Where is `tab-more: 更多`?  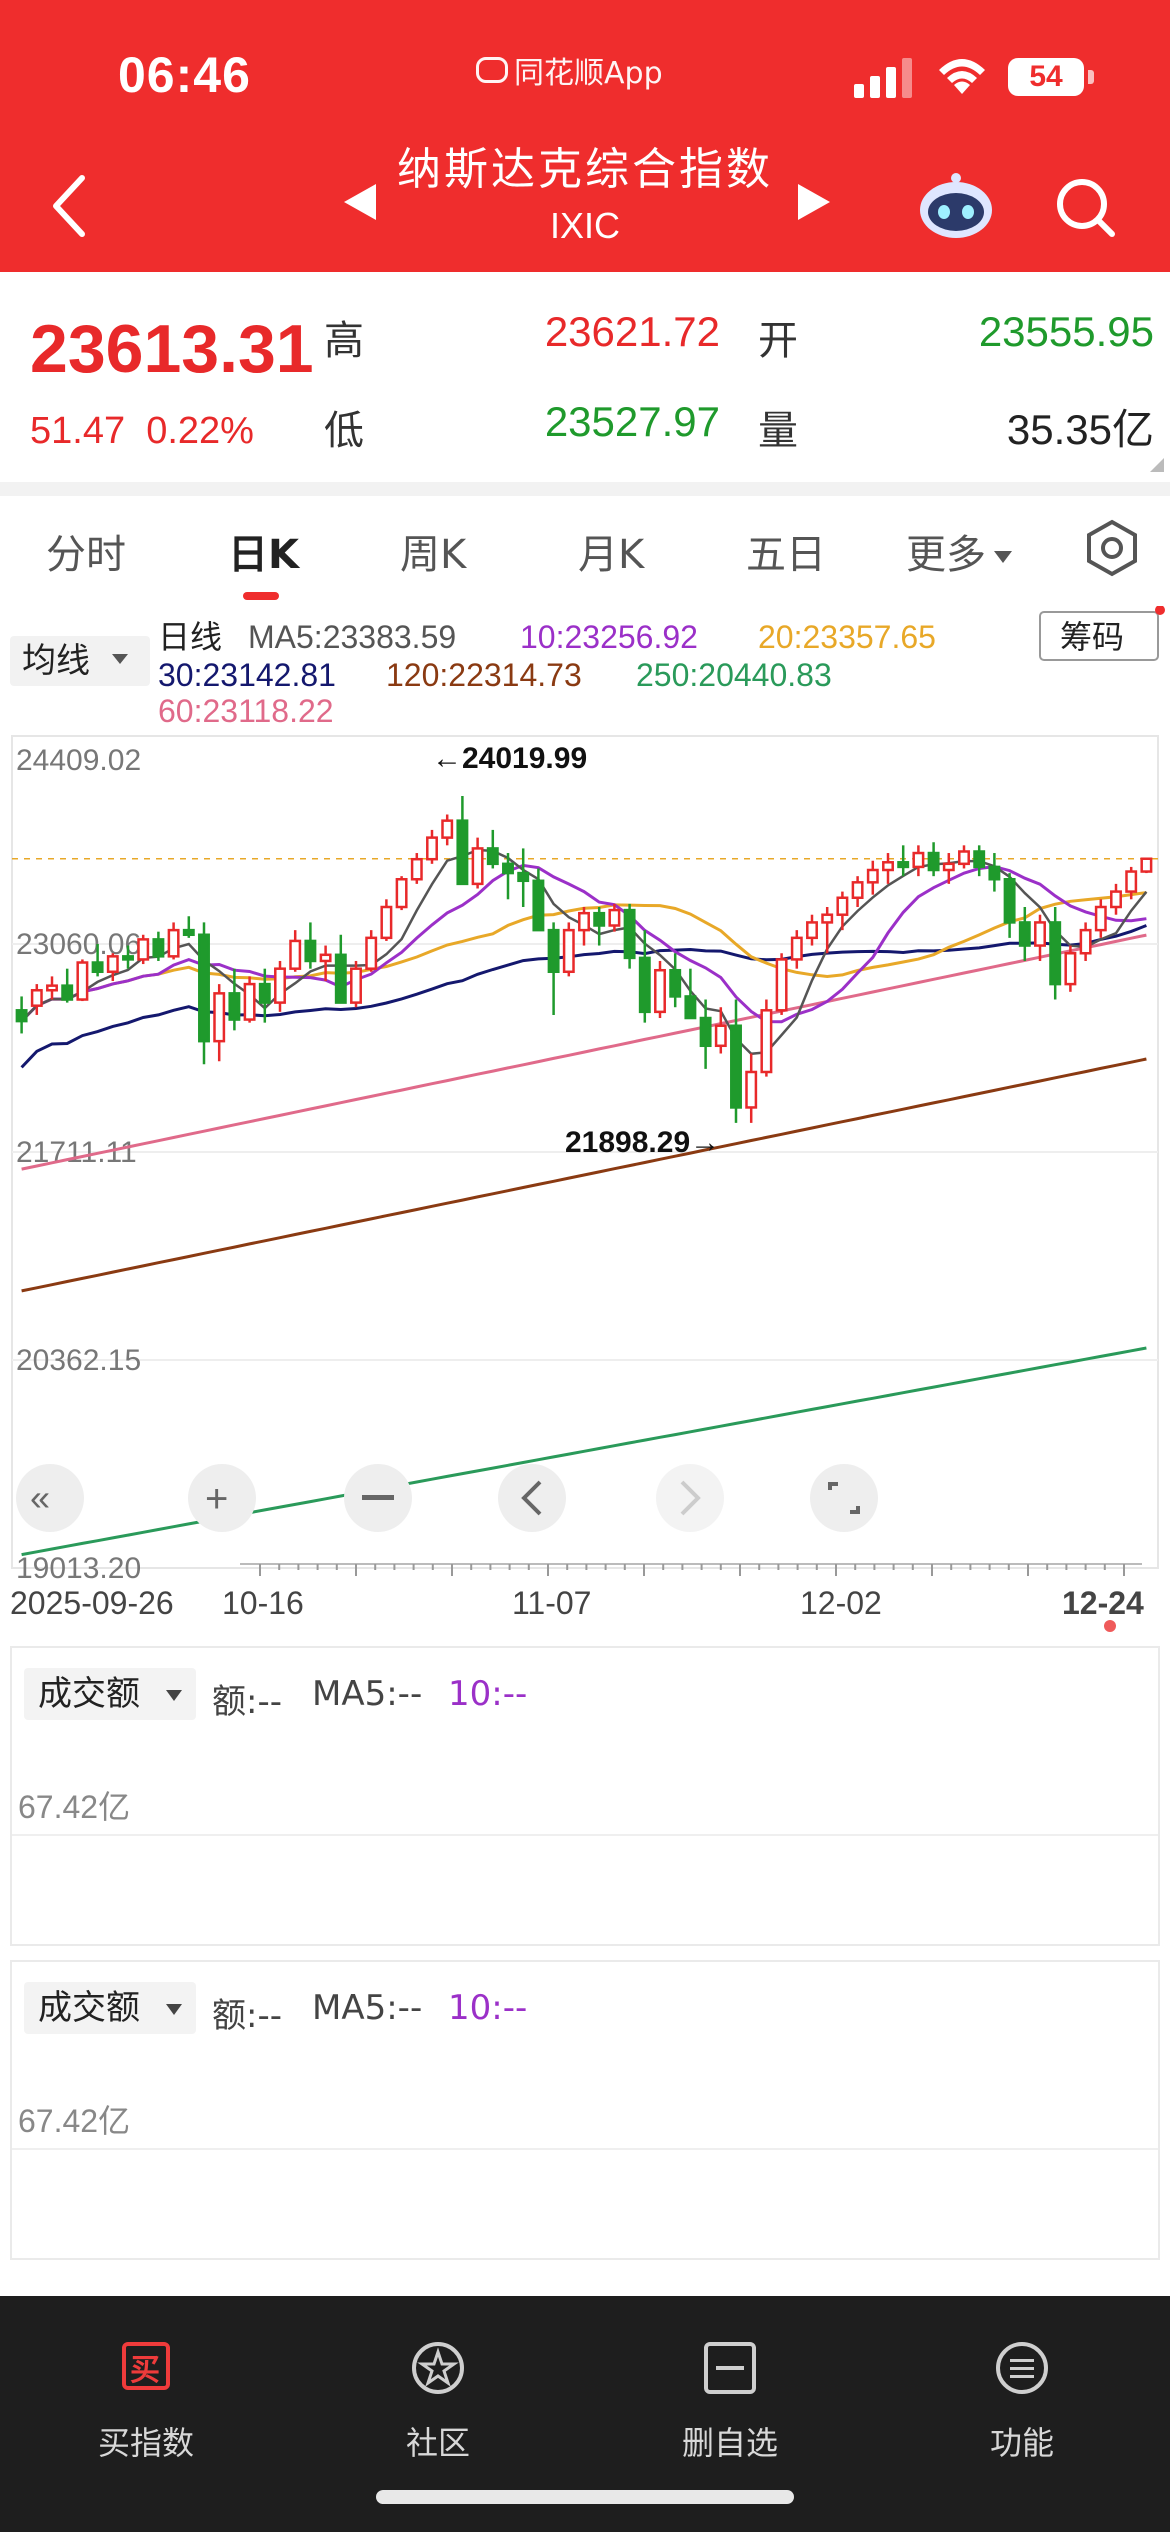 tab-more: 更多 is located at coordinates (959, 551).